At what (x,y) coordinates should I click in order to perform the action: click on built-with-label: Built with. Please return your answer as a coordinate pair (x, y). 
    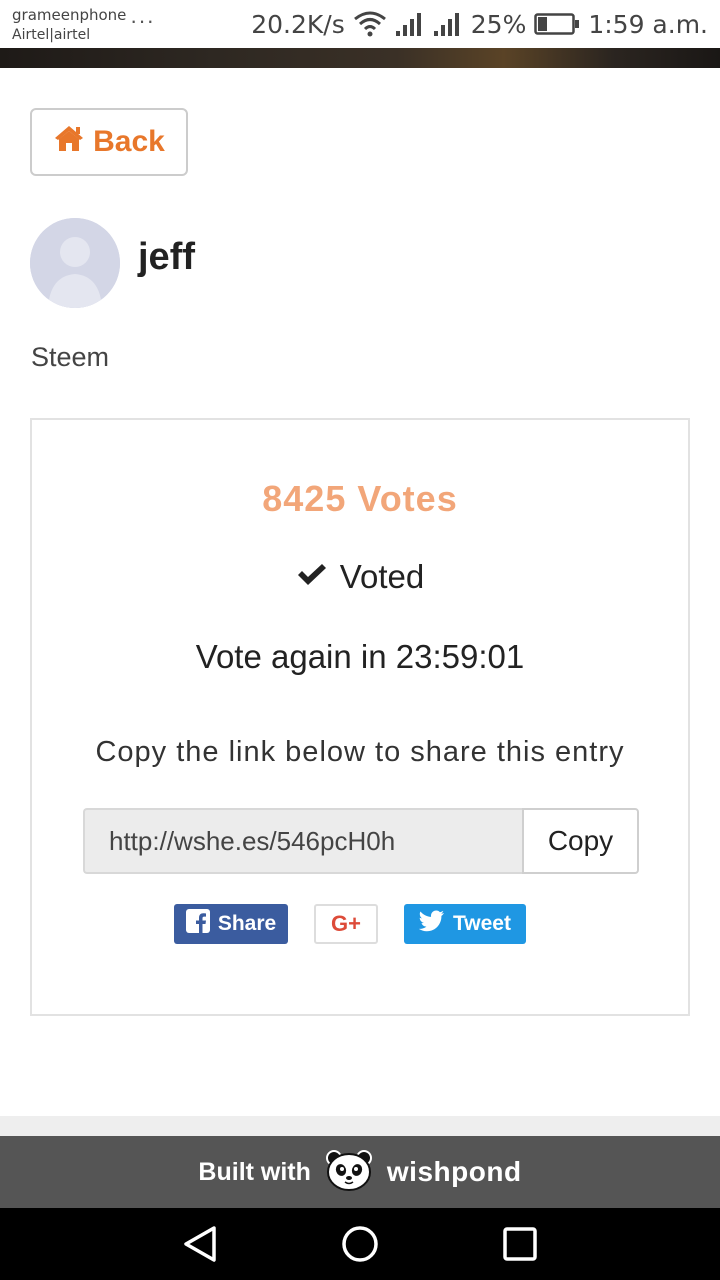
    Looking at the image, I should click on (254, 1171).